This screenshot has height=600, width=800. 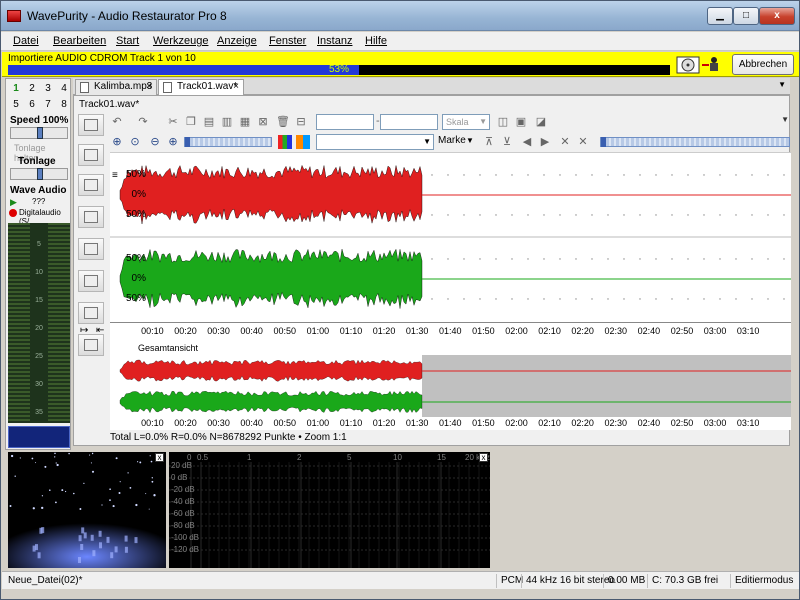 I want to click on overview-timeline-label: 00:50, so click(x=285, y=423).